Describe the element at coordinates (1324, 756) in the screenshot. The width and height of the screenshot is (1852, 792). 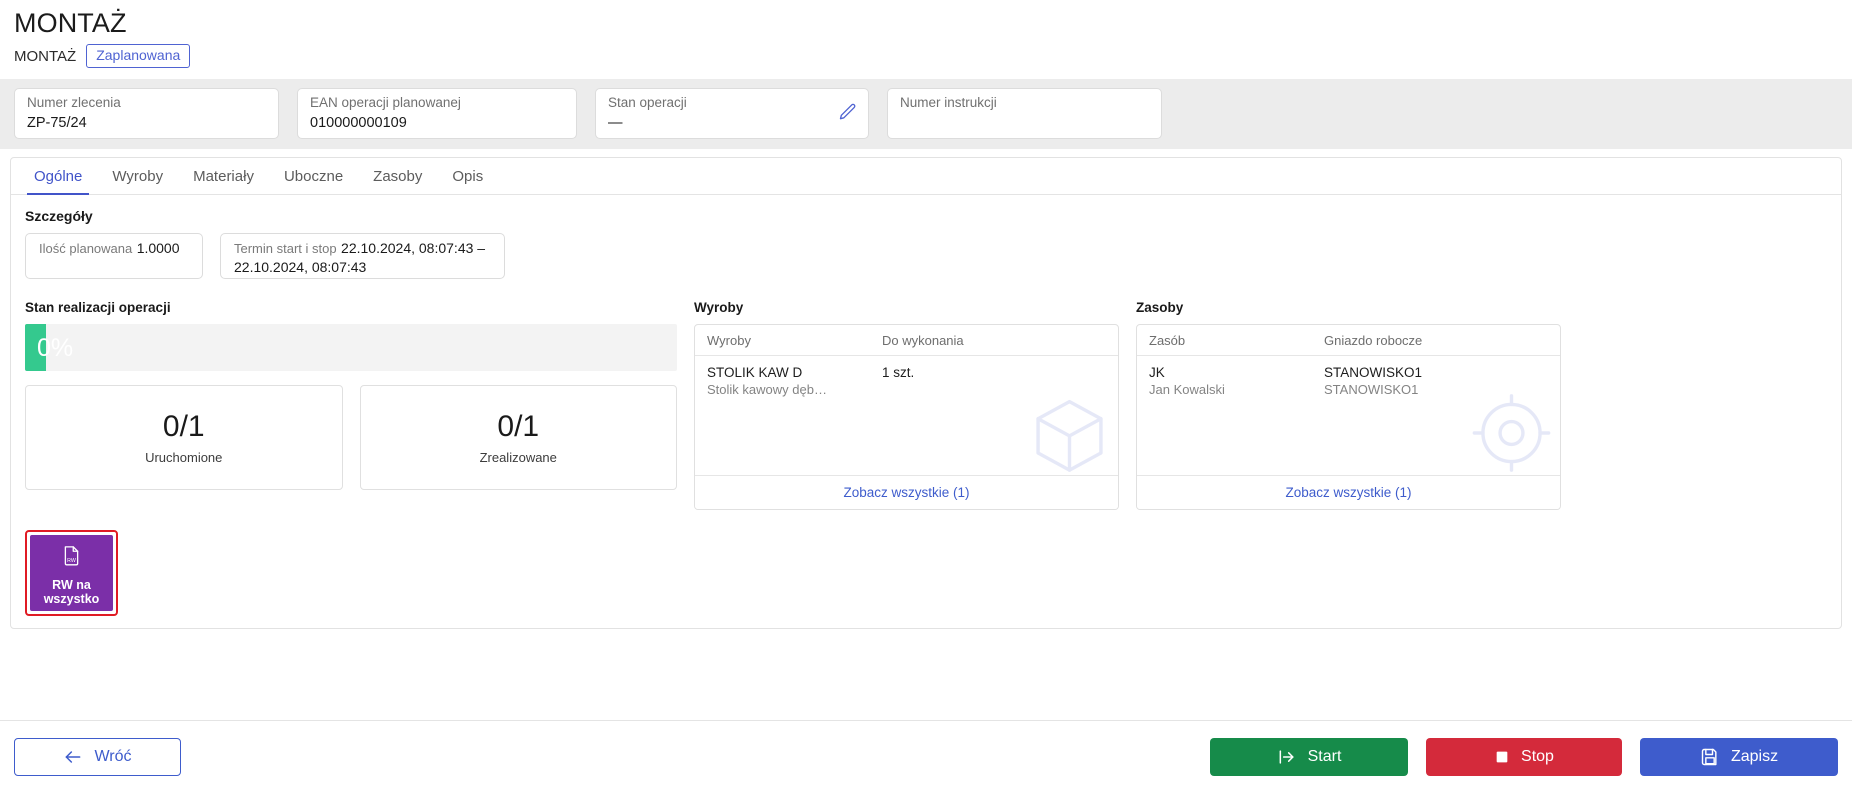
I see `start-button-label: Start` at that location.